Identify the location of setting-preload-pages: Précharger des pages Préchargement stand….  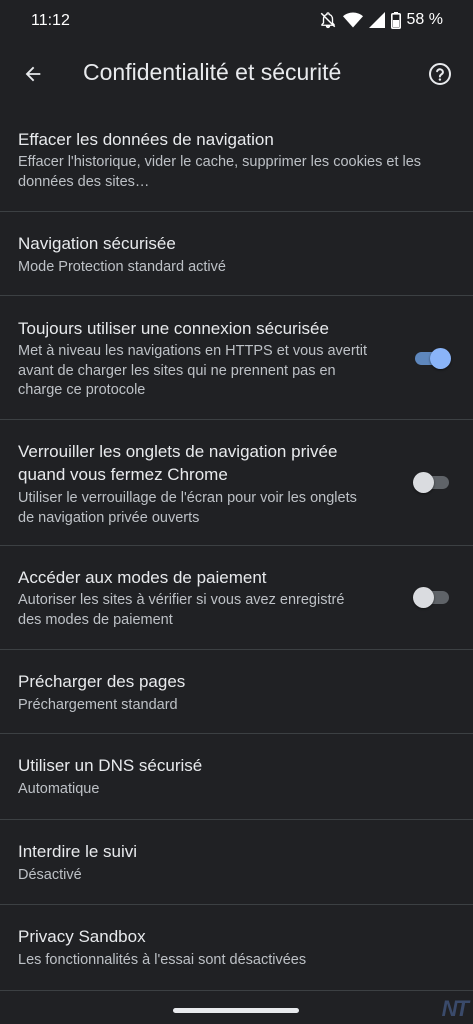
(236, 692).